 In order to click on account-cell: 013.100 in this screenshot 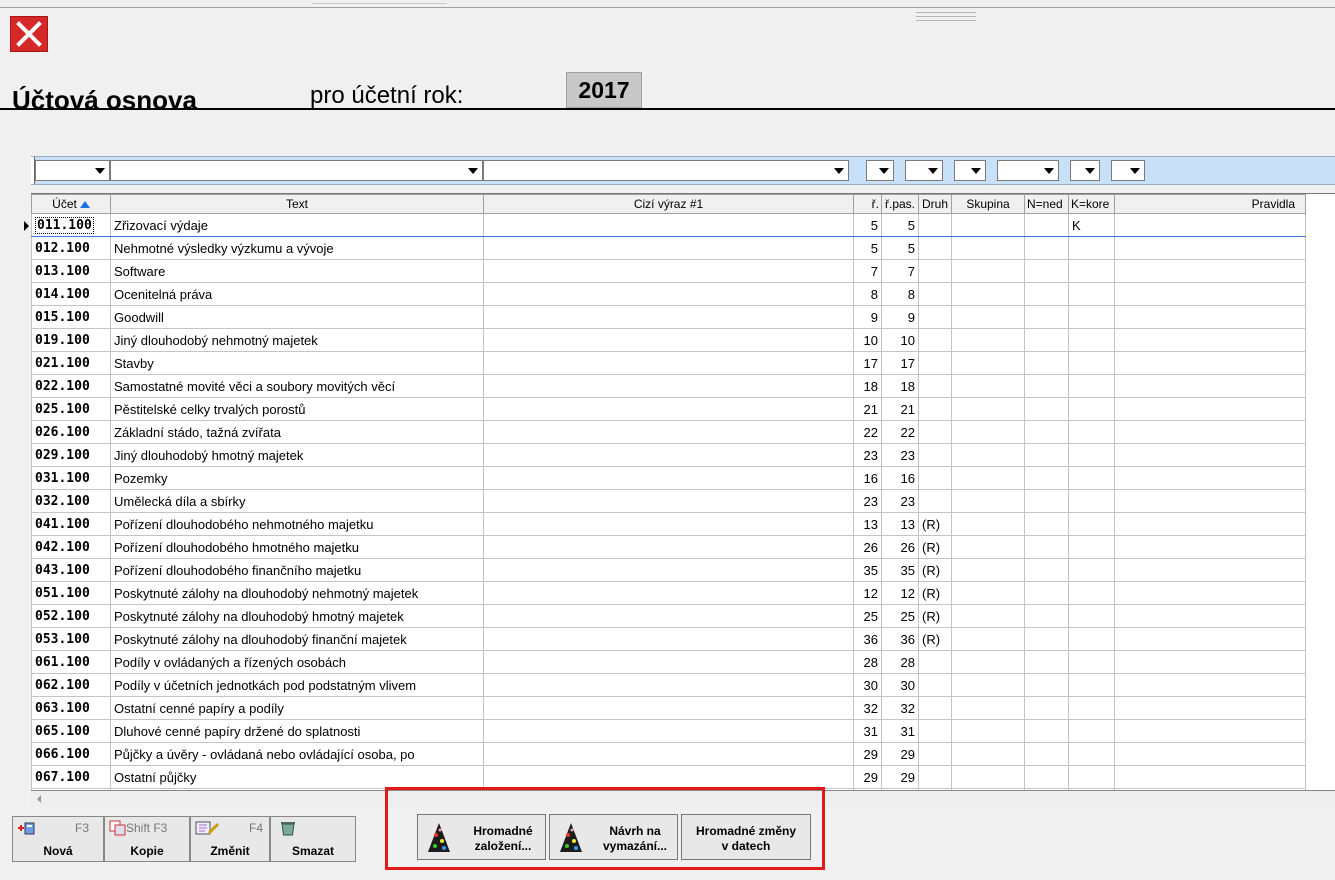, I will do `click(71, 271)`.